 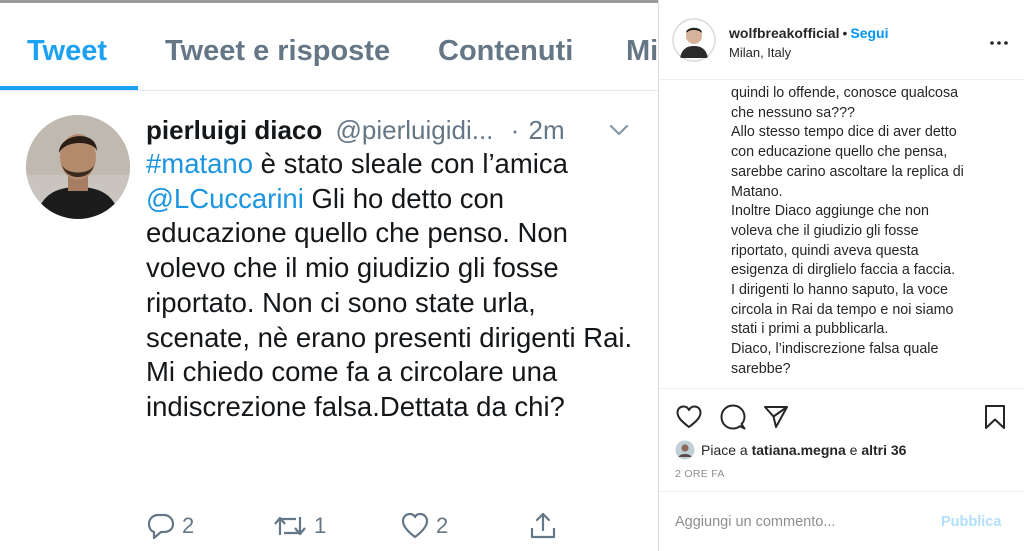 What do you see at coordinates (825, 250) in the screenshot?
I see `caption-line: riportato, quindi aveva questa` at bounding box center [825, 250].